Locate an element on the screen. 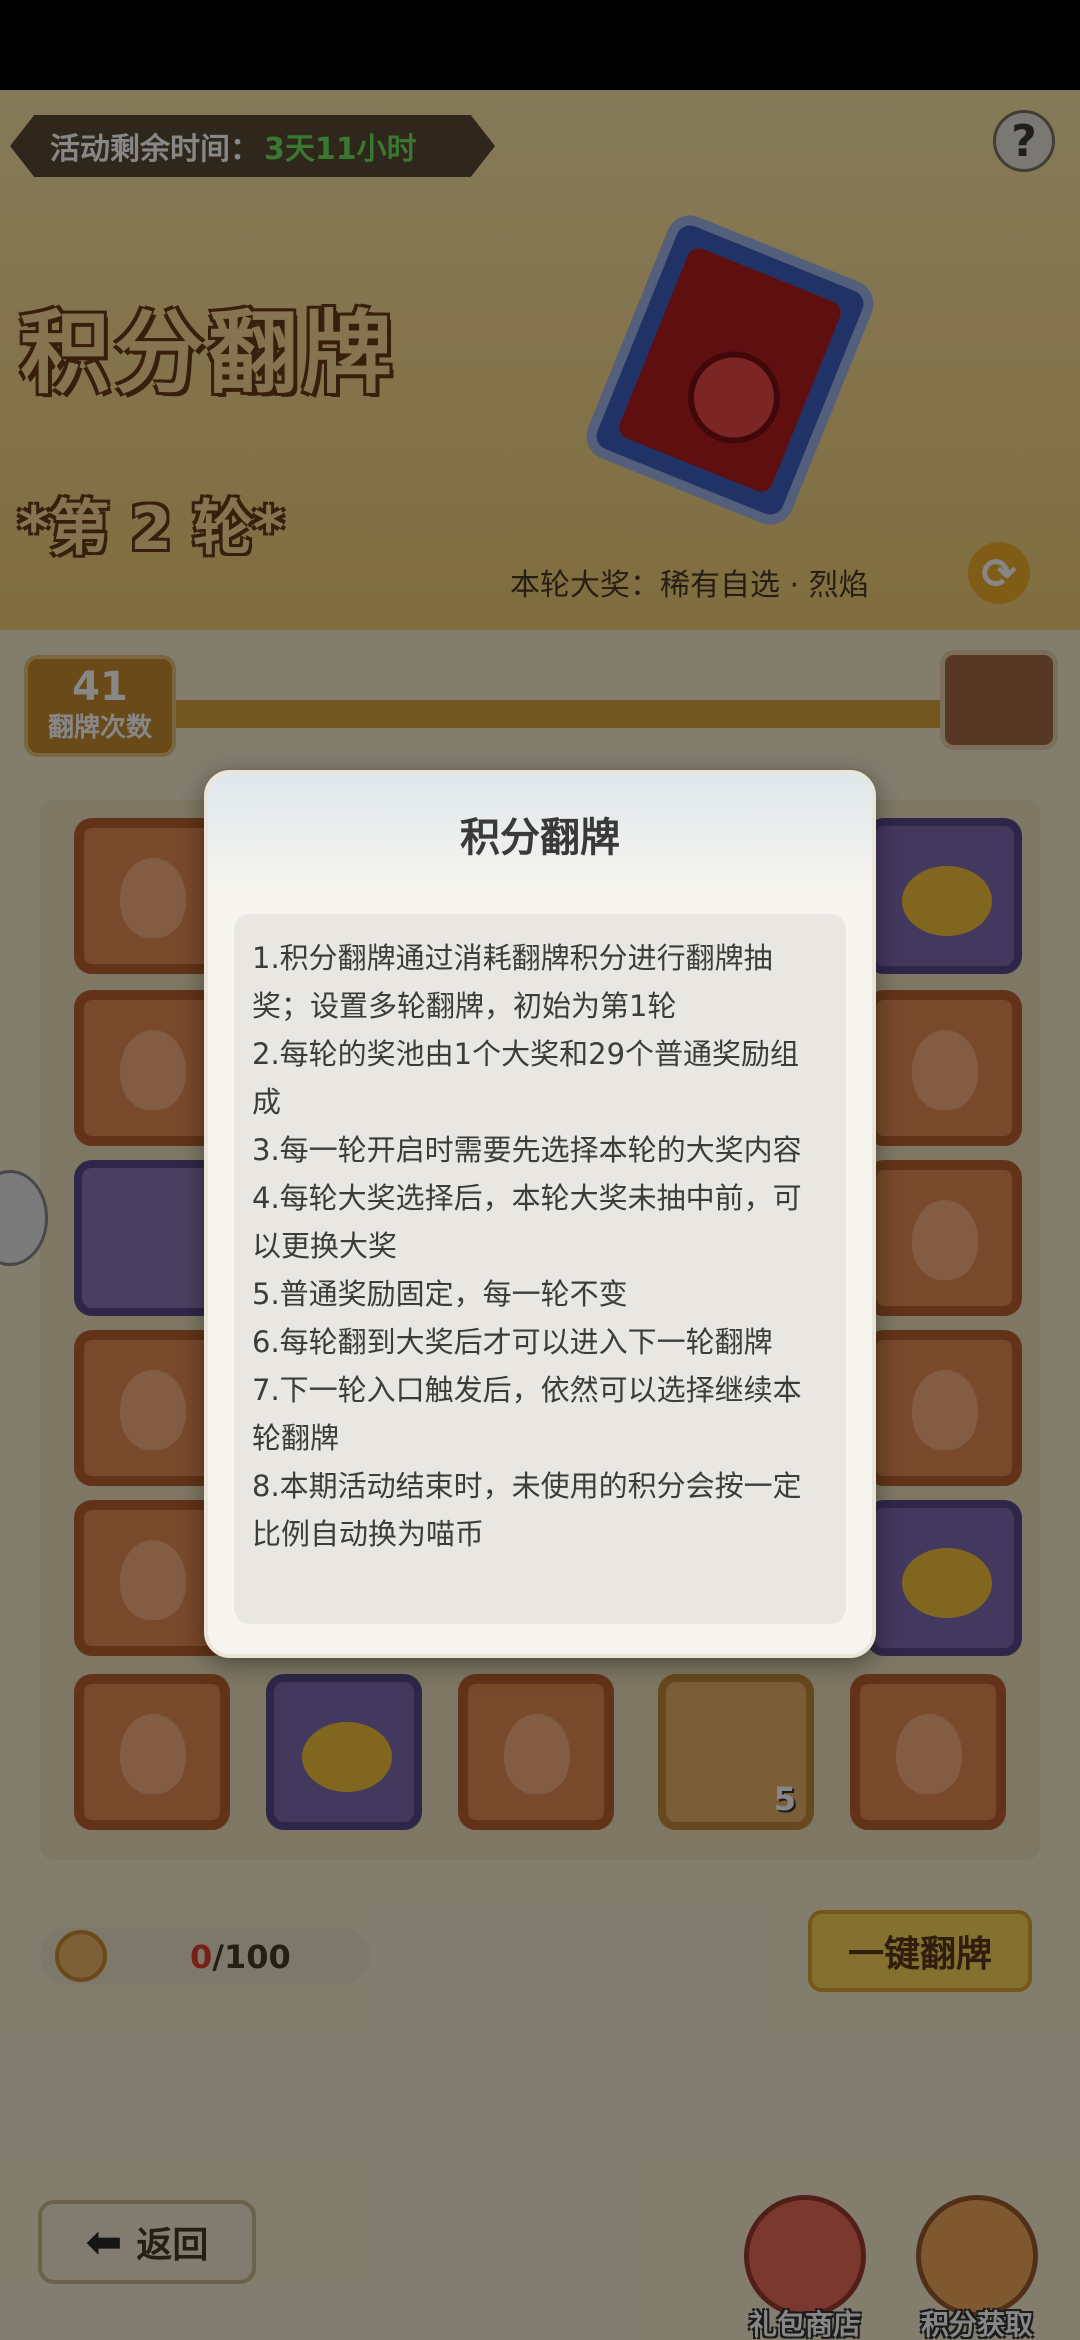 The width and height of the screenshot is (1080, 2340). dialog-title: 积分翻牌 is located at coordinates (540, 834).